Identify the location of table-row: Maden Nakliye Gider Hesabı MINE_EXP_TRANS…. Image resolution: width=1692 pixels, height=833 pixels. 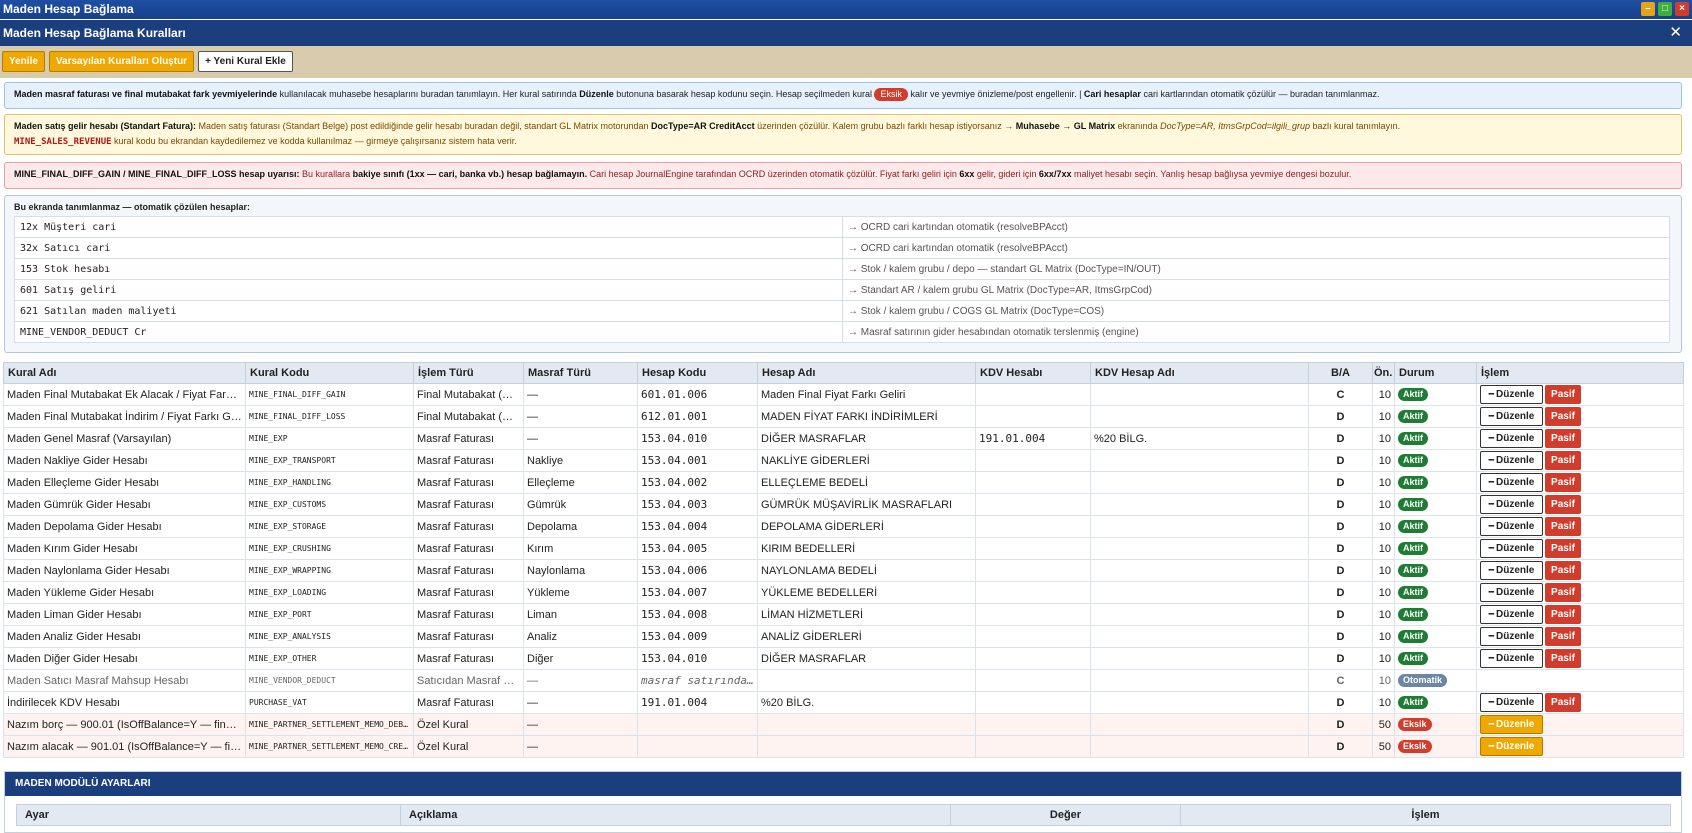
(843, 460).